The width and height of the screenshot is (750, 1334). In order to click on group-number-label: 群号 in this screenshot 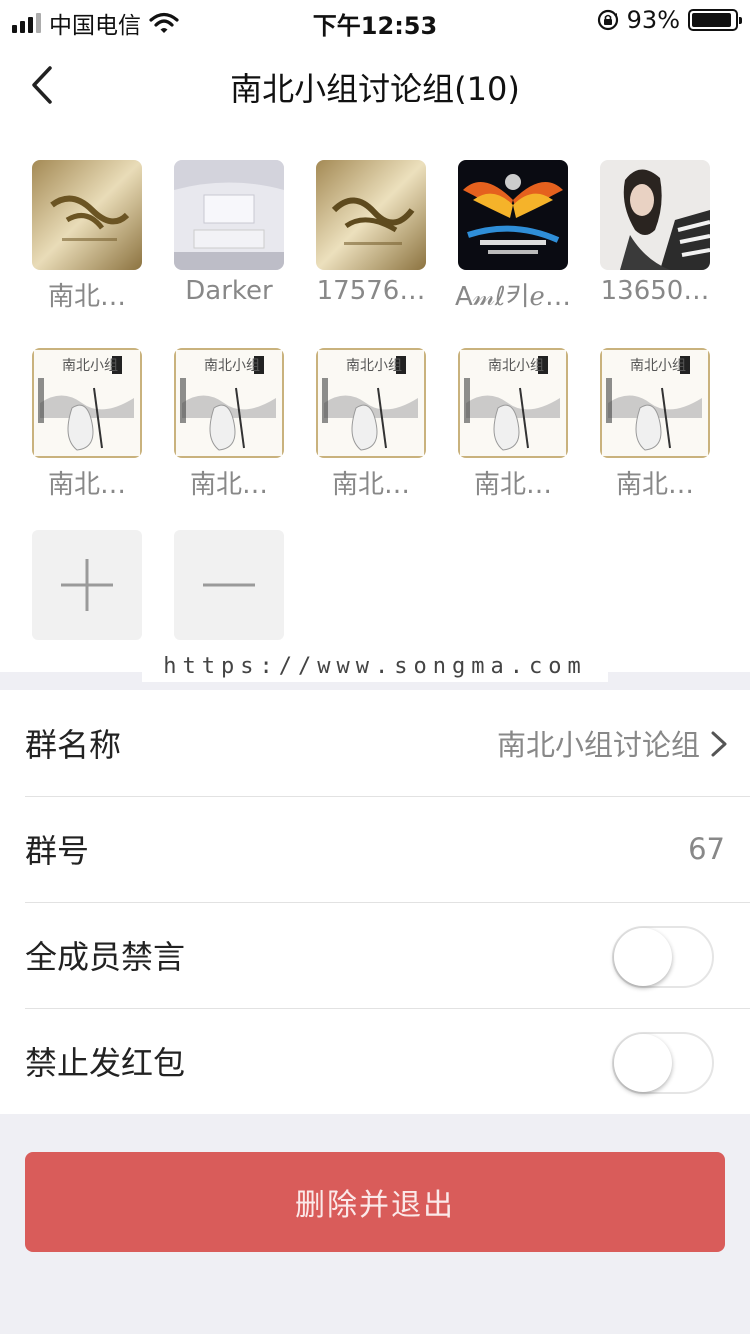, I will do `click(57, 851)`.